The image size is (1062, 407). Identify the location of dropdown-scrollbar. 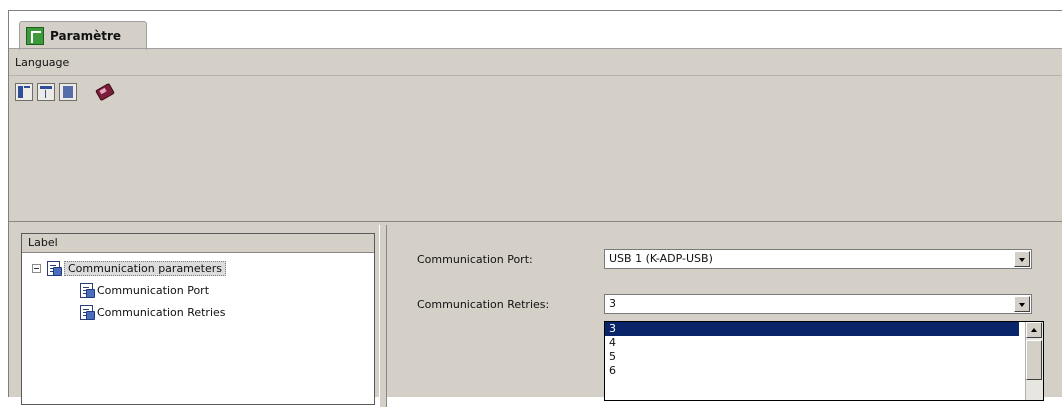
(1034, 361).